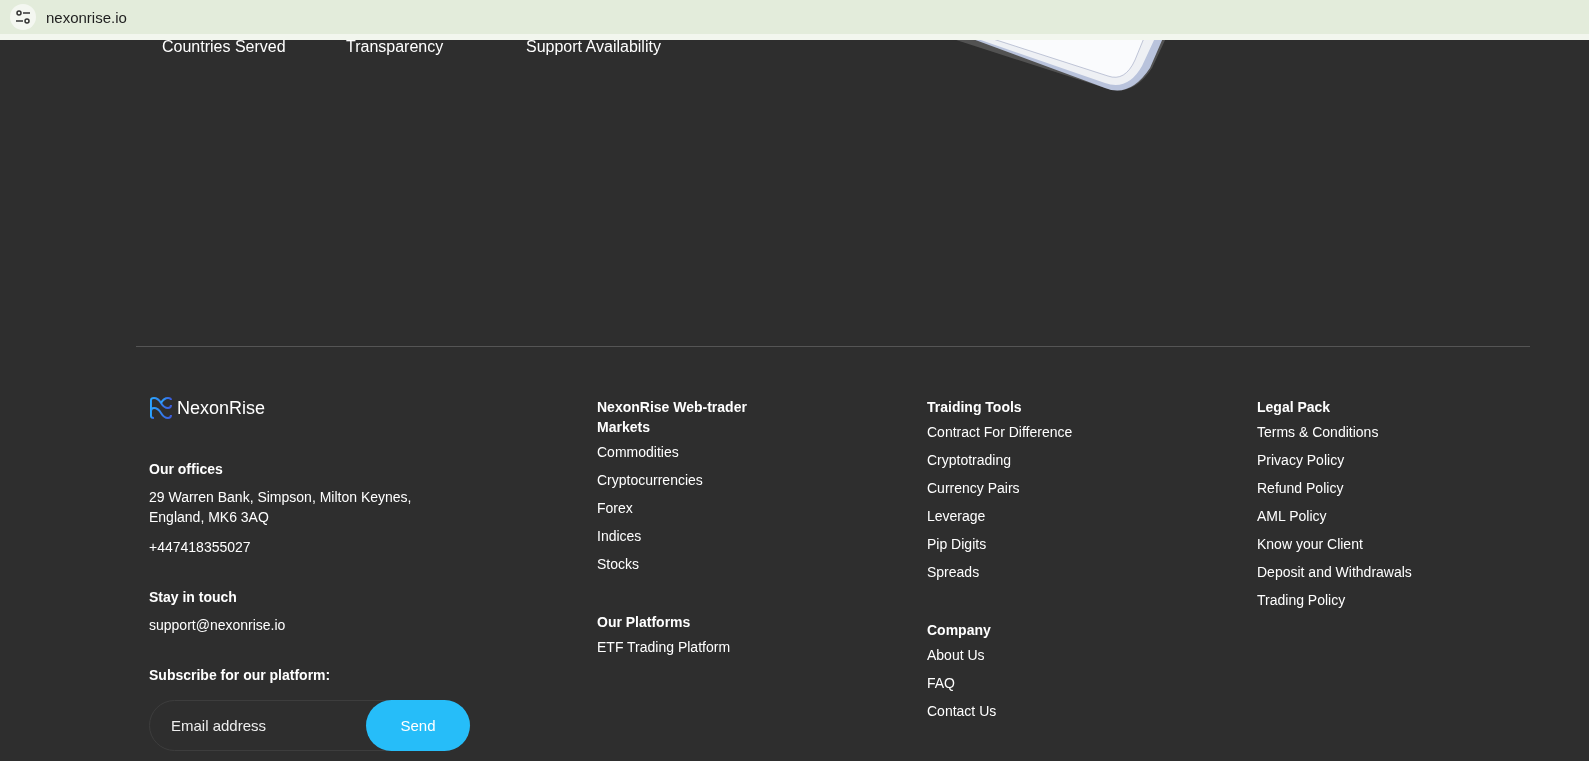 The height and width of the screenshot is (761, 1589). What do you see at coordinates (957, 544) in the screenshot?
I see `footer-link: Pip Digits` at bounding box center [957, 544].